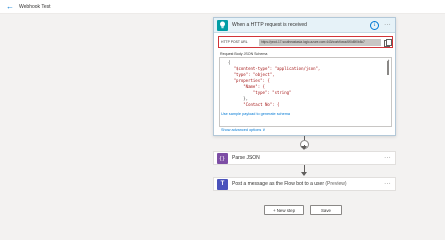 The width and height of the screenshot is (445, 240). Describe the element at coordinates (252, 104) in the screenshot. I see `schema-line: "Contact No": {` at that location.